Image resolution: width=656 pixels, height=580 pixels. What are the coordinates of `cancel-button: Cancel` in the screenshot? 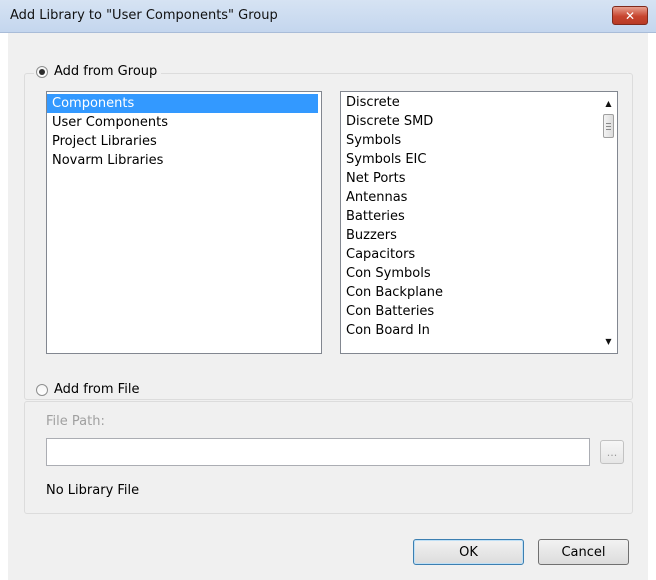 It's located at (583, 552).